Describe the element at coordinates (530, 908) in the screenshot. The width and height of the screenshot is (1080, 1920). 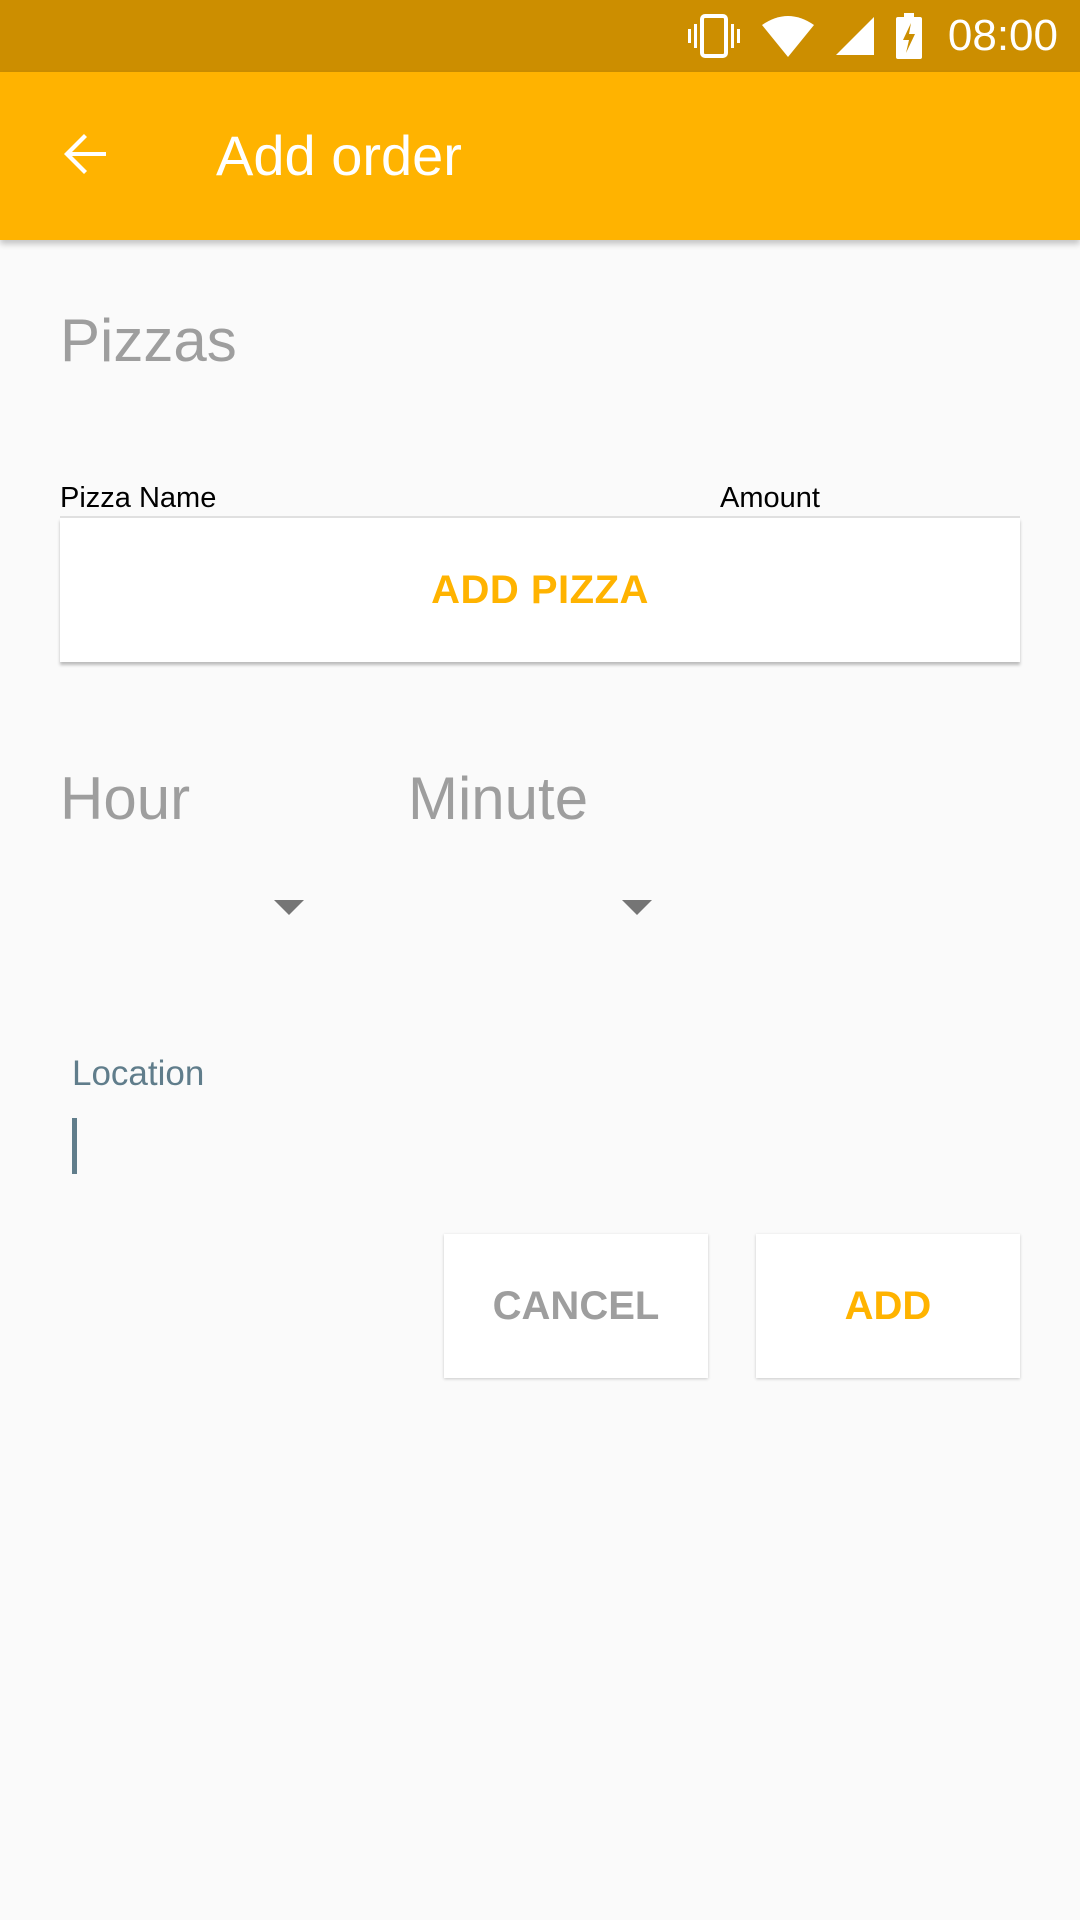
I see `minute-spinner` at that location.